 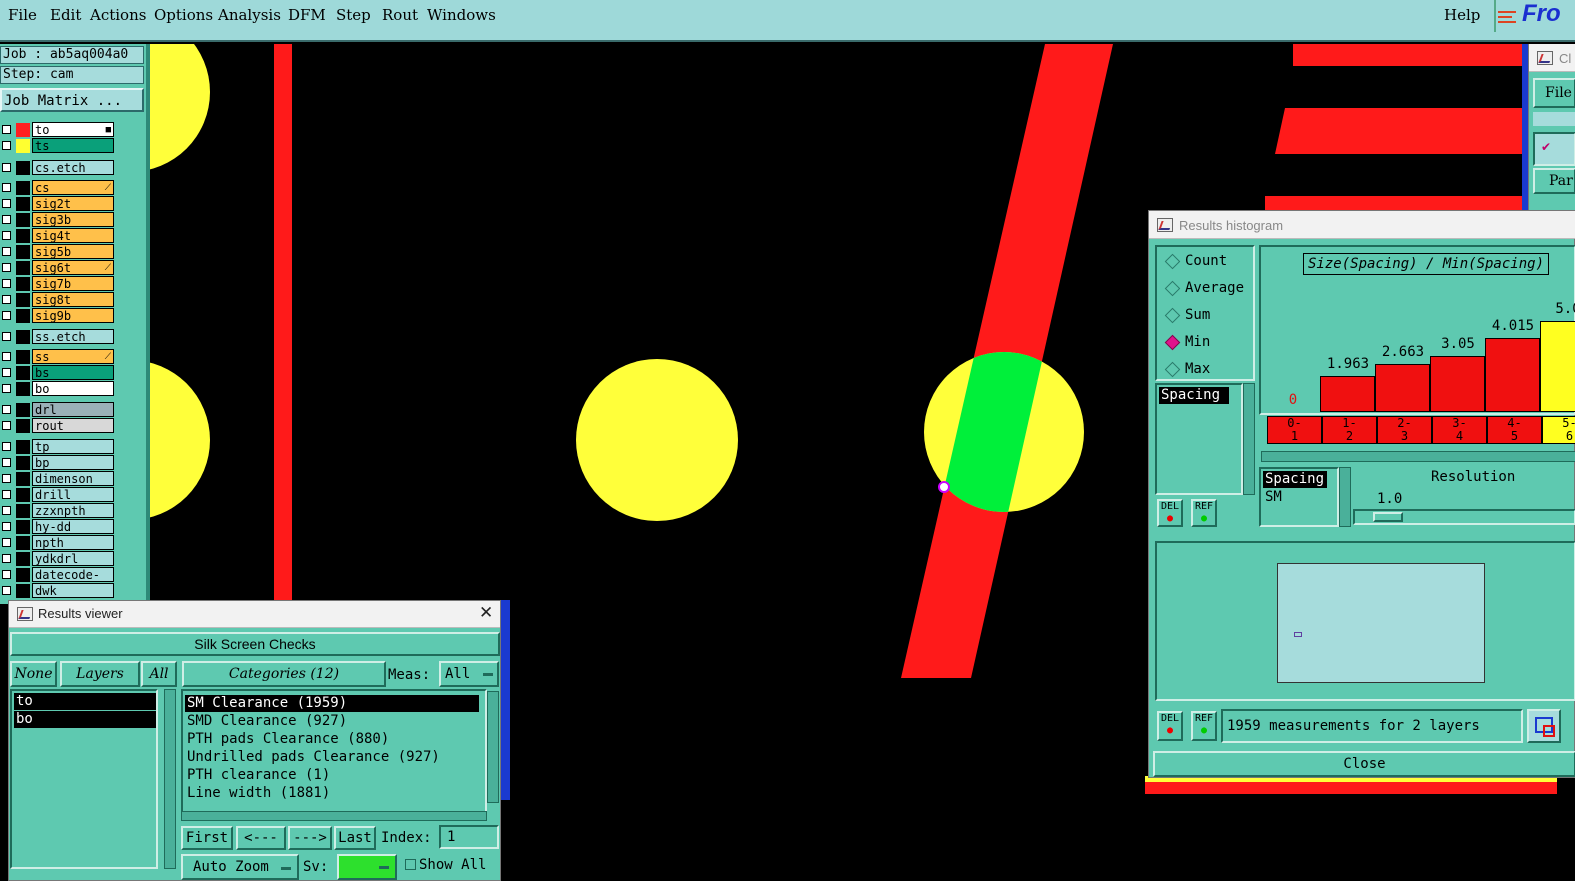 I want to click on layer-row-ydkdrl: ydkdrl, so click(x=73, y=559).